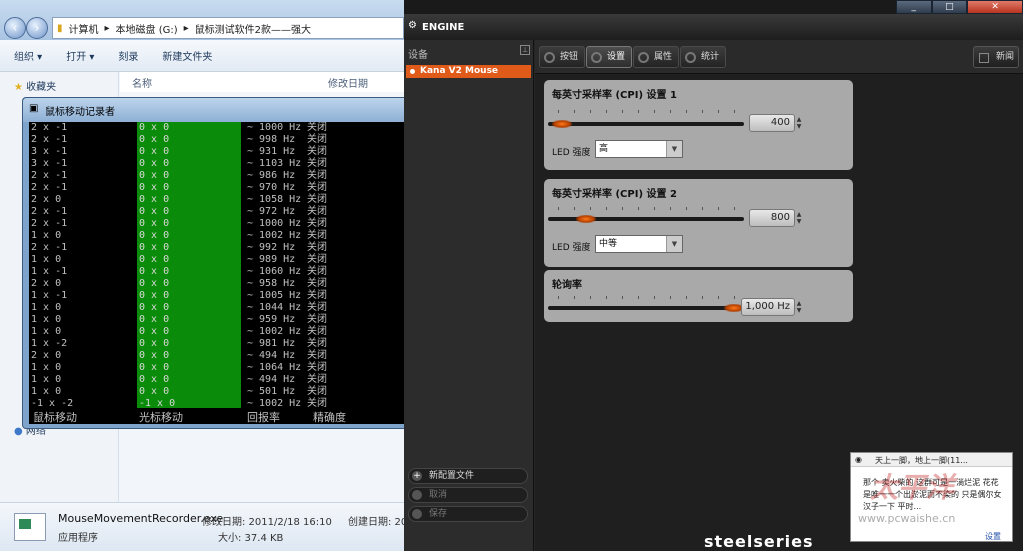 This screenshot has height=551, width=1023. What do you see at coordinates (263, 417) in the screenshot?
I see `label-polling-rate: 回报率` at bounding box center [263, 417].